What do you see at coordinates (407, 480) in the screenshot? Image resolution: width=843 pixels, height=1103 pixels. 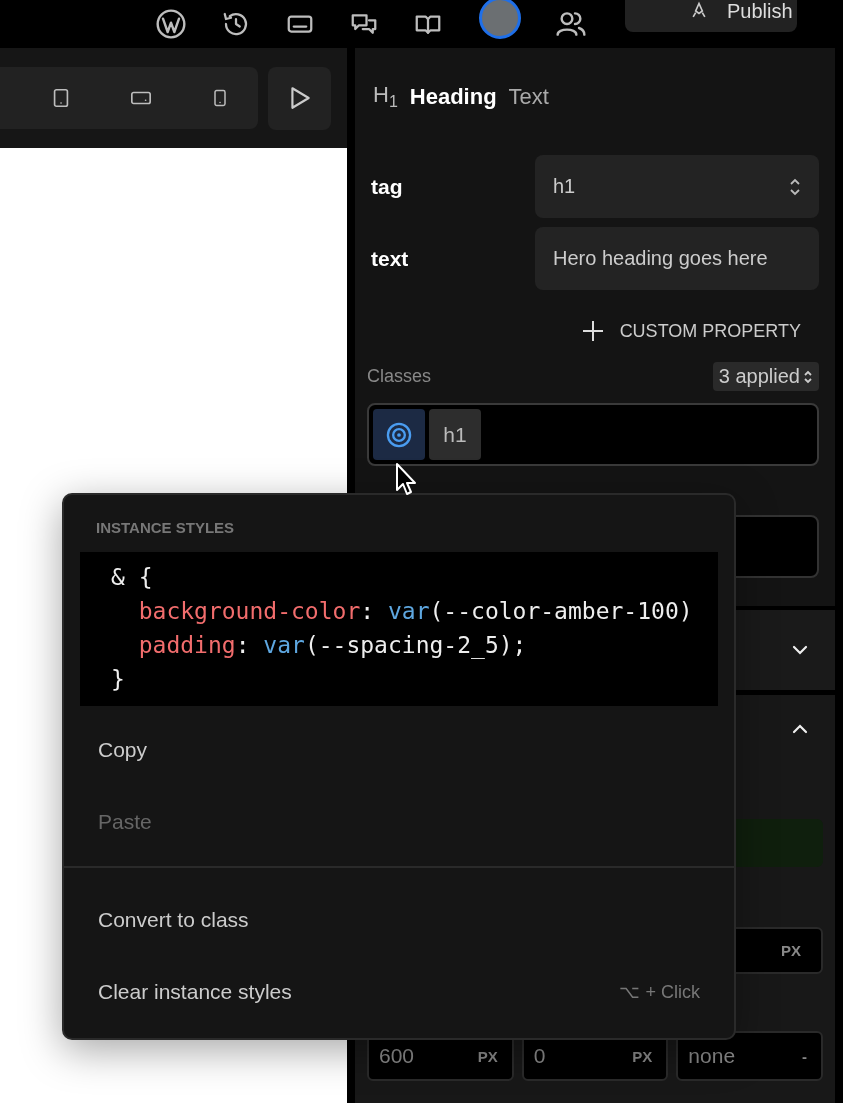 I see `mouse-pointer-icon` at bounding box center [407, 480].